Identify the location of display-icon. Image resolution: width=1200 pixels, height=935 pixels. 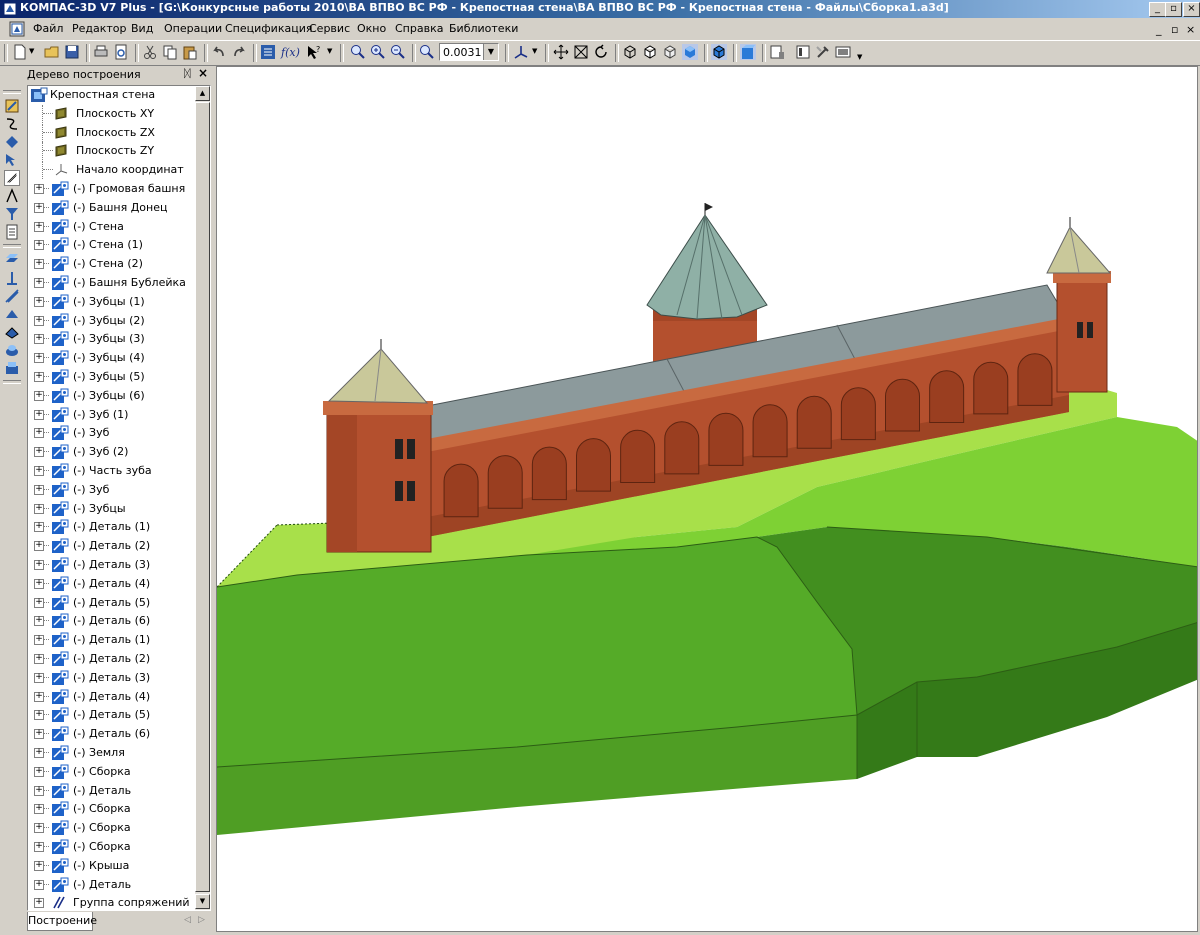
(843, 52).